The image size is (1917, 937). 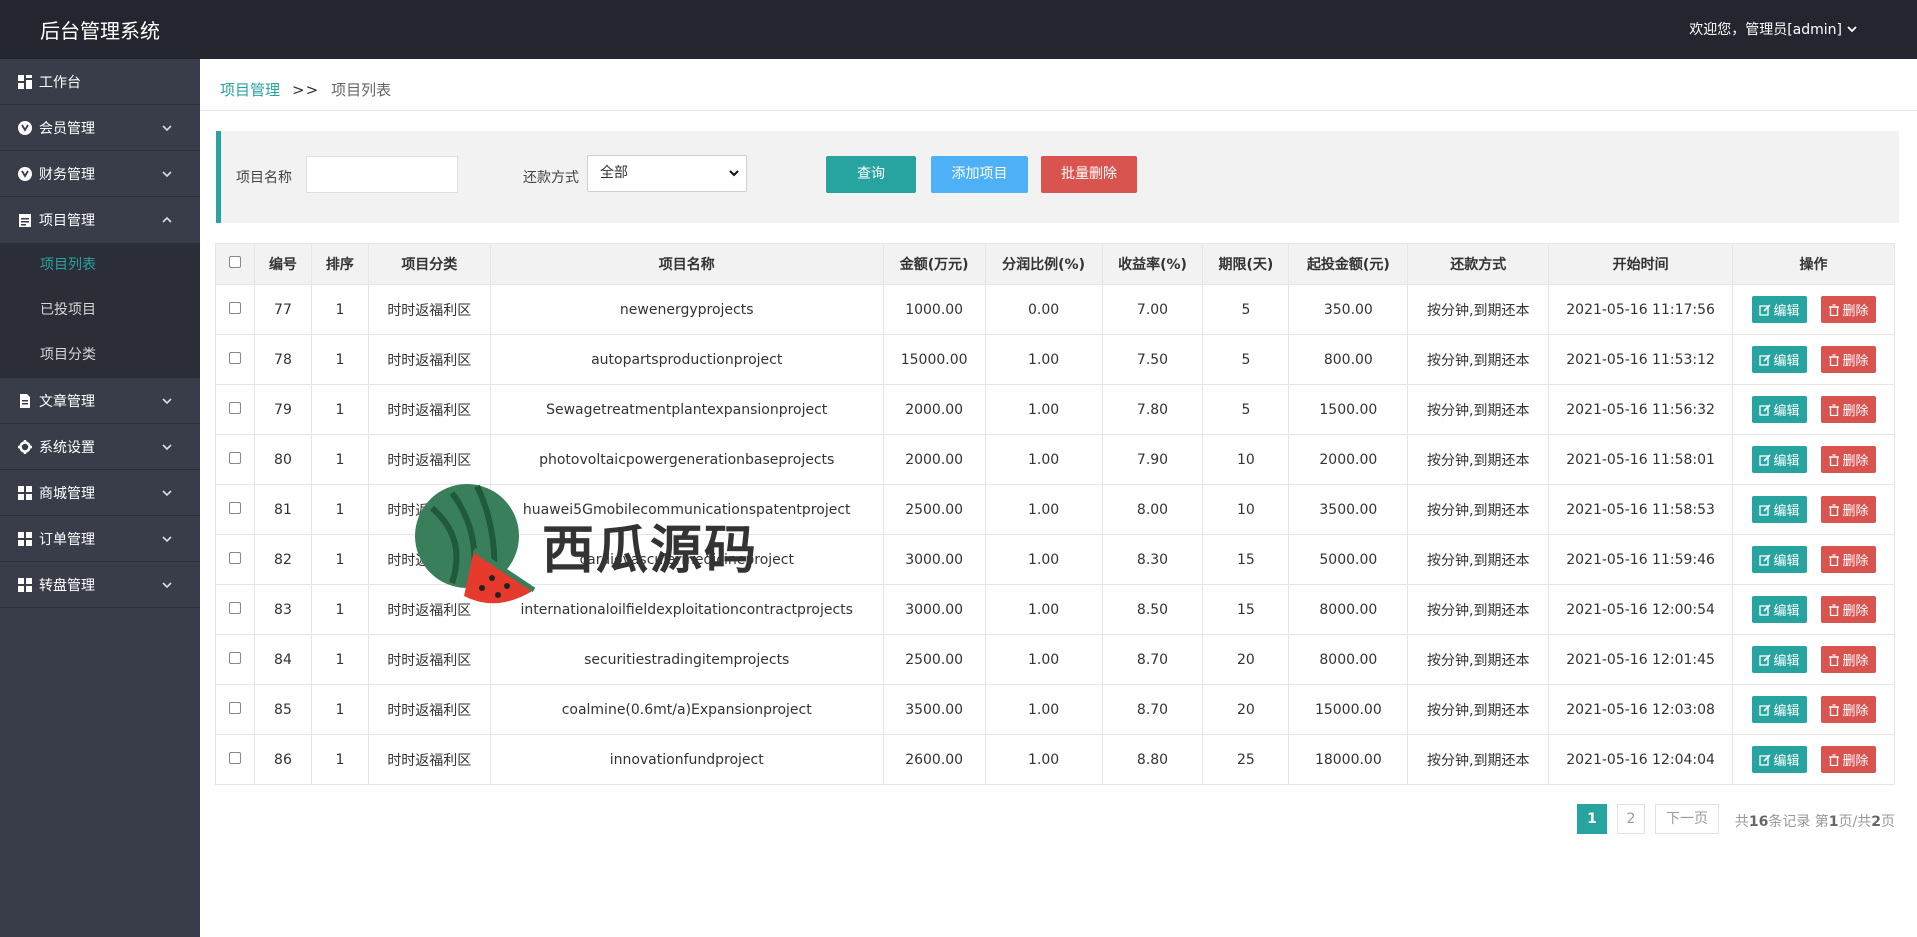 I want to click on project-name-label: 项目名称, so click(x=264, y=178).